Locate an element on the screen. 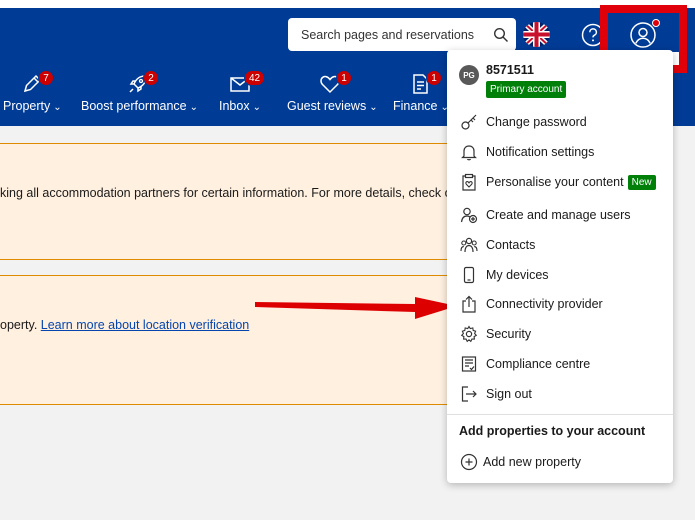  nav-boost-performance: 2 Boost performance ⌄ is located at coordinates (139, 95).